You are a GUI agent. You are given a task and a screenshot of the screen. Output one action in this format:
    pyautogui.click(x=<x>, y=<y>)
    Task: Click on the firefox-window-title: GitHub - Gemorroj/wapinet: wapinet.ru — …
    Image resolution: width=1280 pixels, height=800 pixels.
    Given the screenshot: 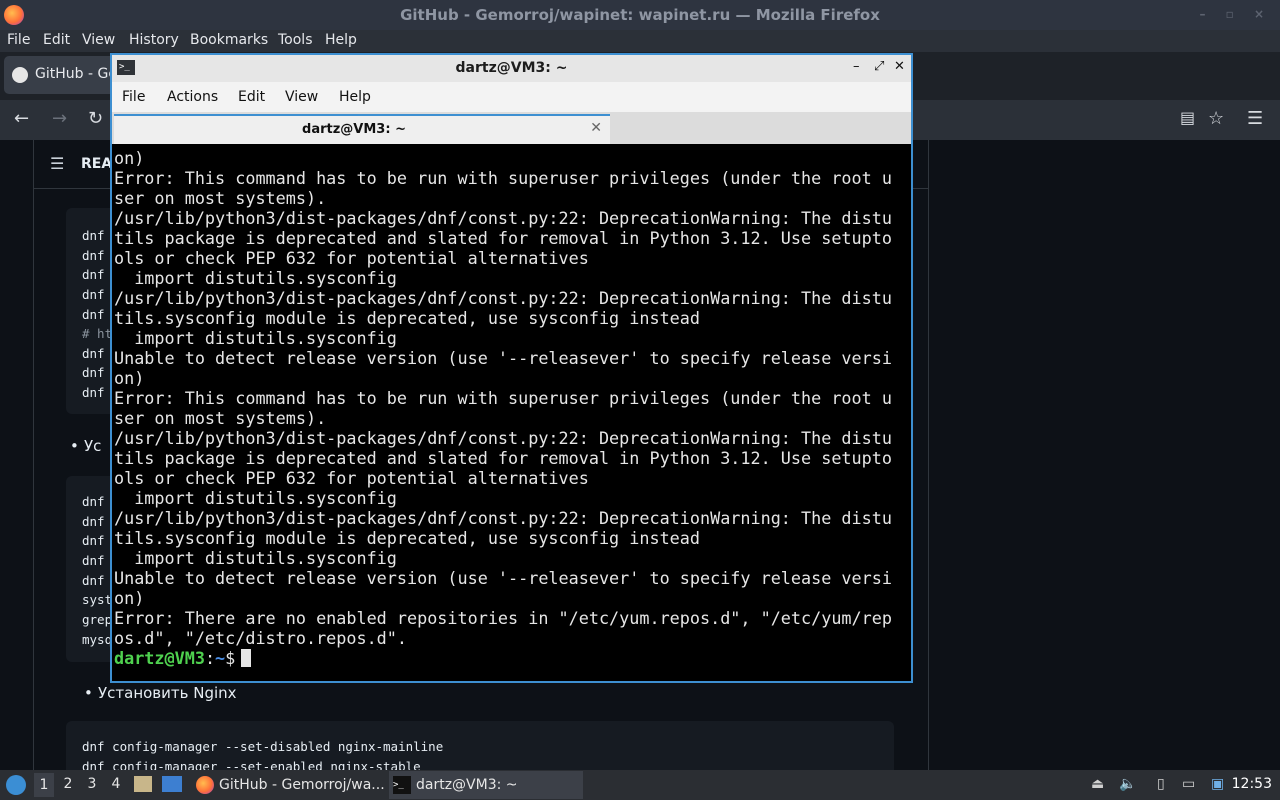 What is the action you would take?
    pyautogui.click(x=640, y=15)
    